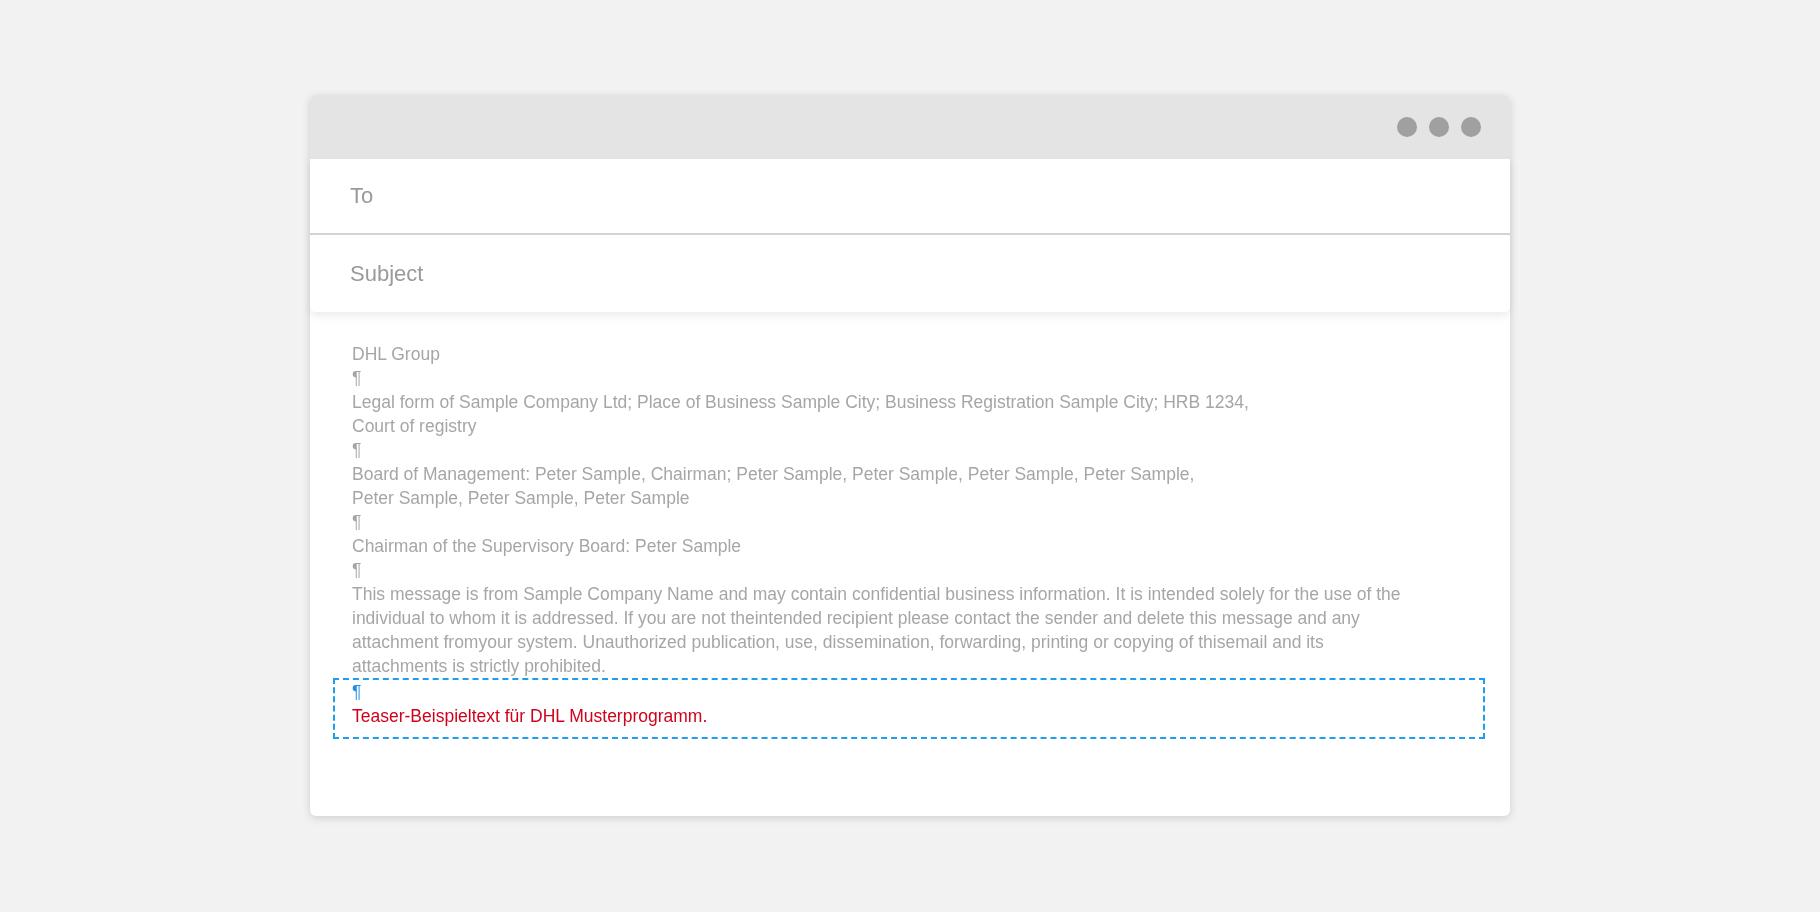 The image size is (1820, 912). Describe the element at coordinates (521, 498) in the screenshot. I see `body-text-line: Peter Sample, Peter Sample, Peter Sample` at that location.